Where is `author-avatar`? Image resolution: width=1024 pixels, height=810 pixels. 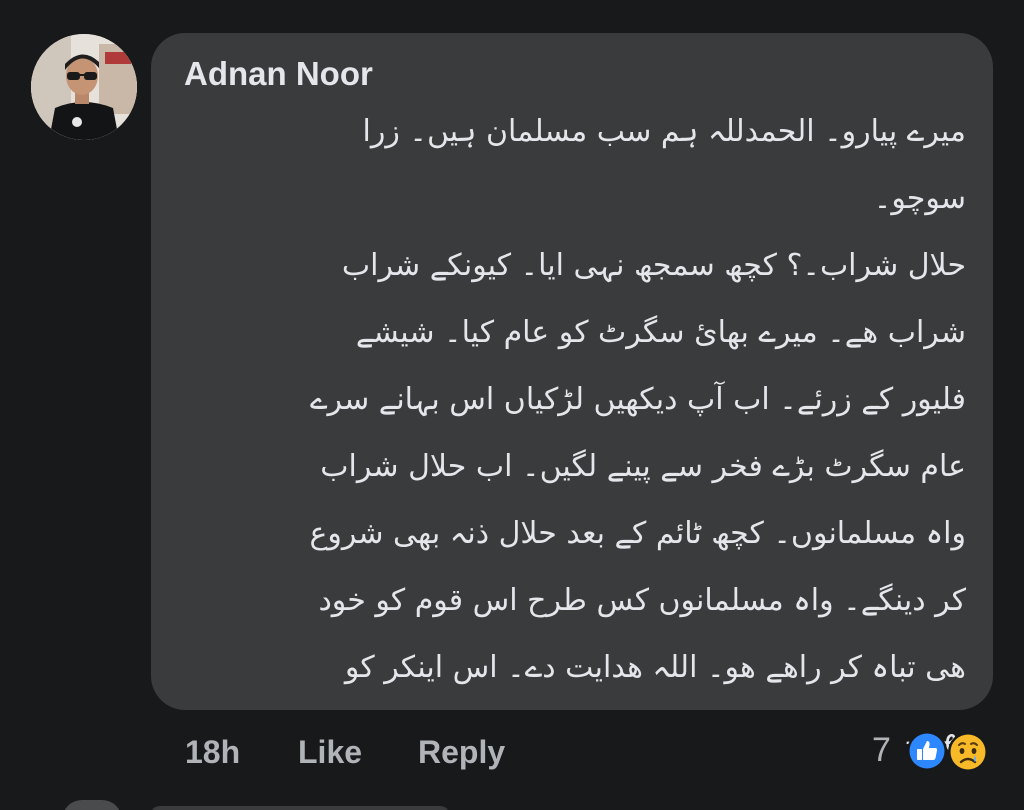
author-avatar is located at coordinates (84, 87).